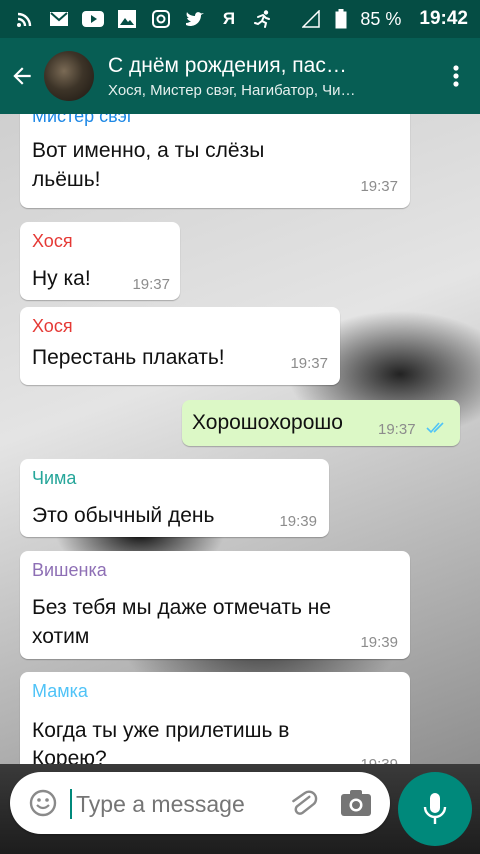 This screenshot has width=480, height=854. Describe the element at coordinates (66, 179) in the screenshot. I see `message-text-line: льёшь!` at that location.